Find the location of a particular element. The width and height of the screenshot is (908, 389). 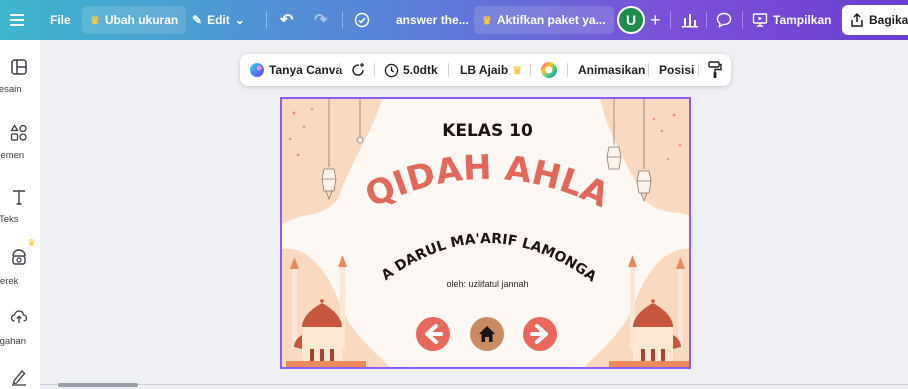

undo-icon: ↶ is located at coordinates (286, 20).